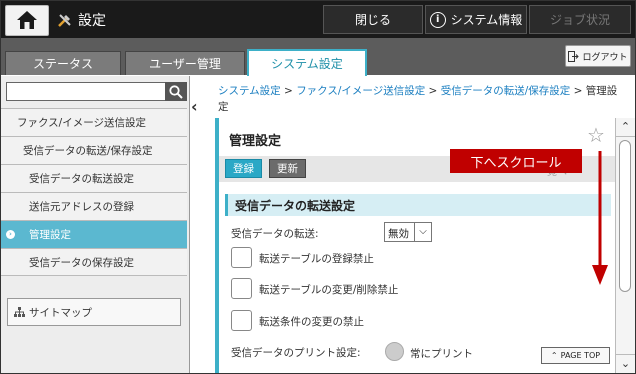 The height and width of the screenshot is (374, 636). What do you see at coordinates (605, 57) in the screenshot?
I see `logout-label: ログアウト` at bounding box center [605, 57].